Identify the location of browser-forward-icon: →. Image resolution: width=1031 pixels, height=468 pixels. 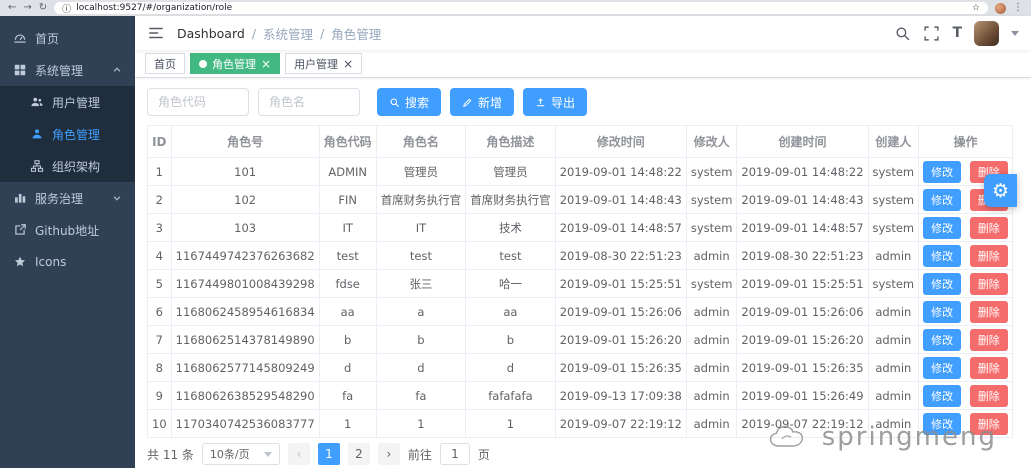
(27, 8).